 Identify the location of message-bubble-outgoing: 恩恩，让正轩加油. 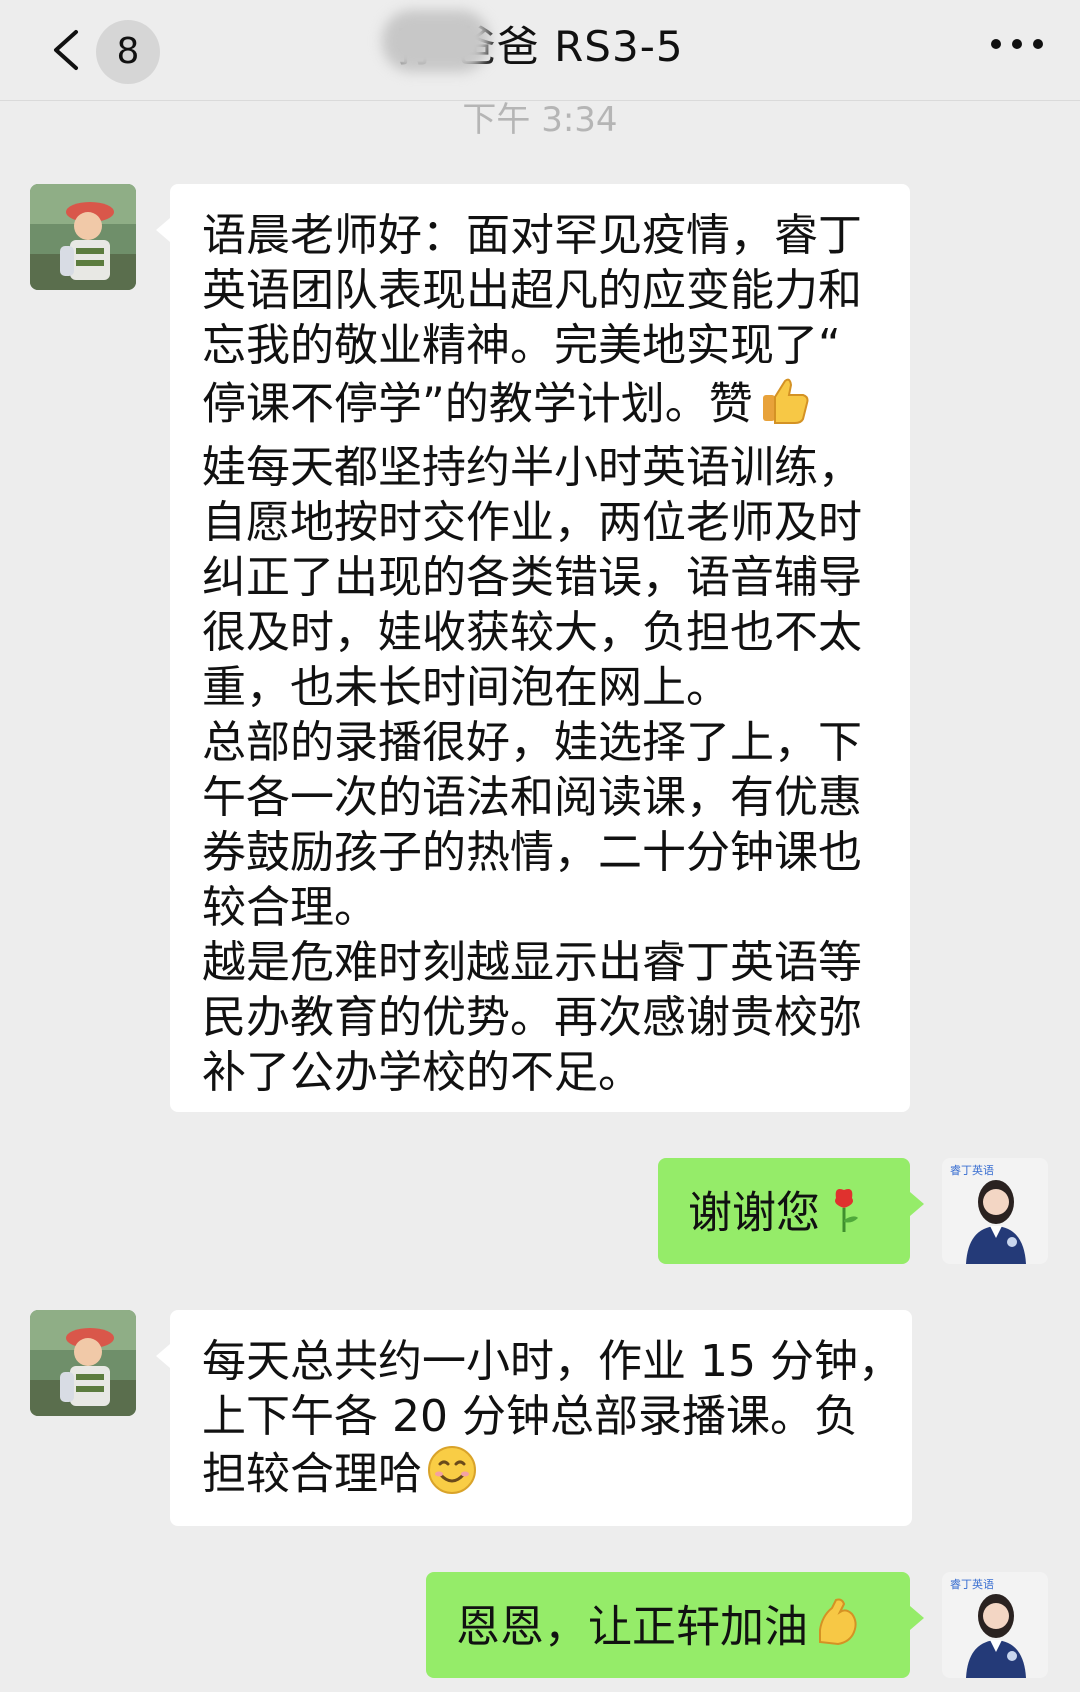
(675, 1625).